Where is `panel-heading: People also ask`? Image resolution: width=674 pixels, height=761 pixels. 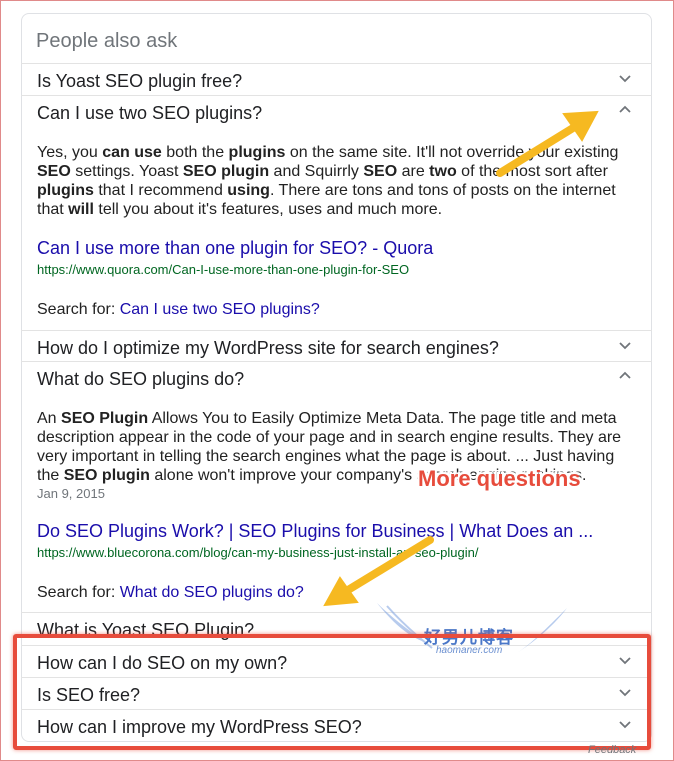 panel-heading: People also ask is located at coordinates (107, 41).